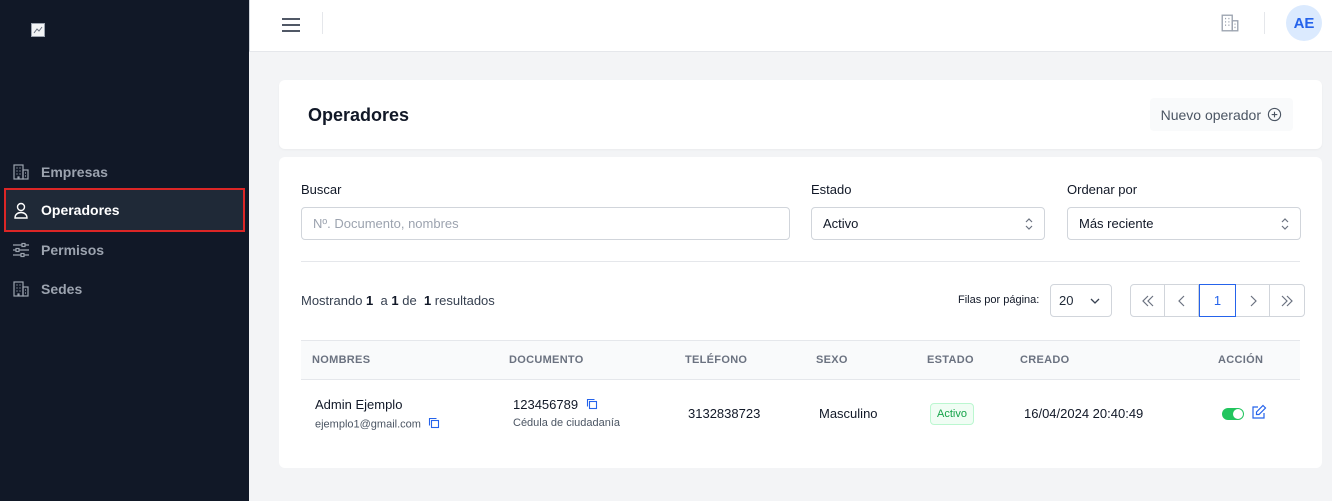 This screenshot has width=1332, height=501. Describe the element at coordinates (952, 414) in the screenshot. I see `status-badge: Activo` at that location.